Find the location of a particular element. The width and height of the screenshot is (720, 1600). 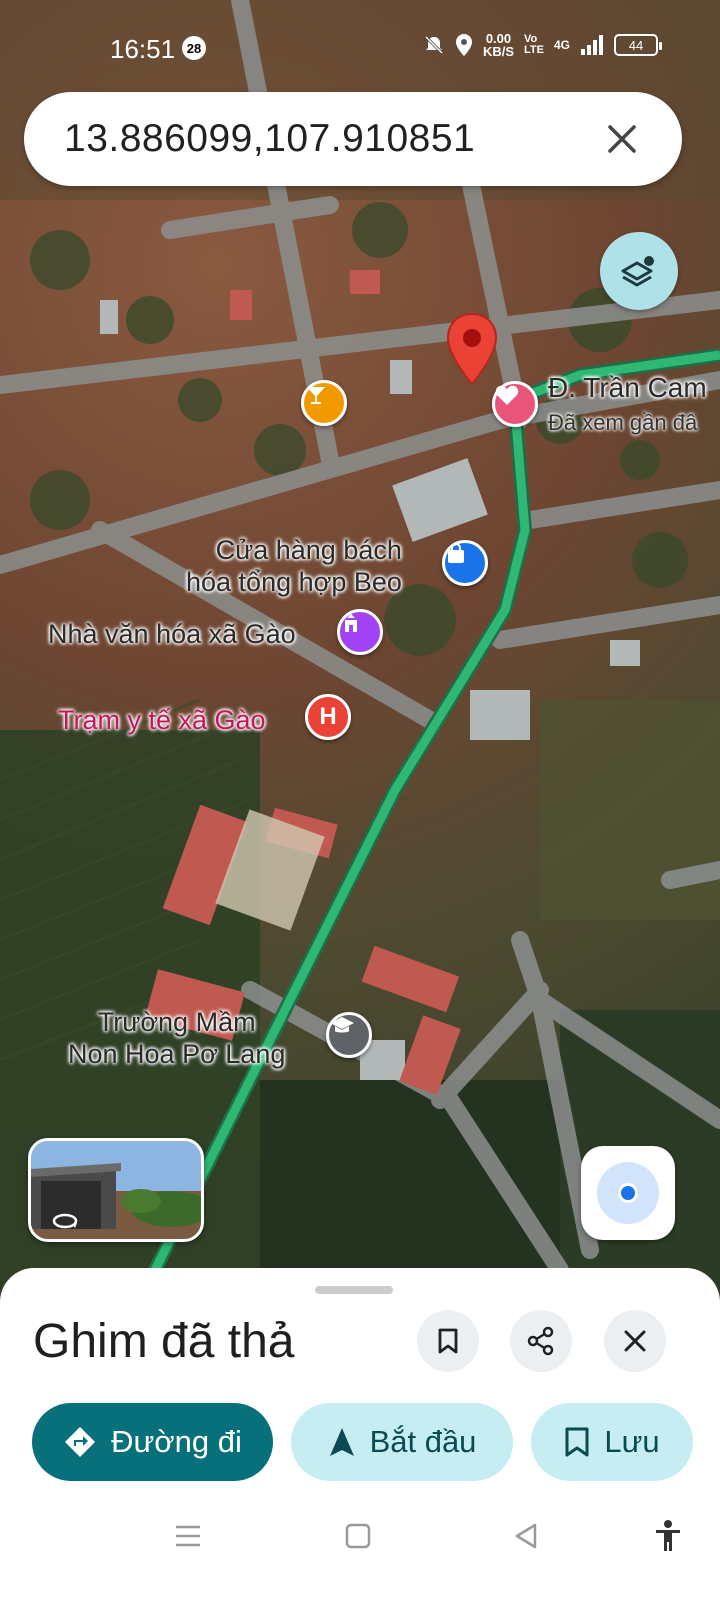

accessibility-button is located at coordinates (668, 1536).